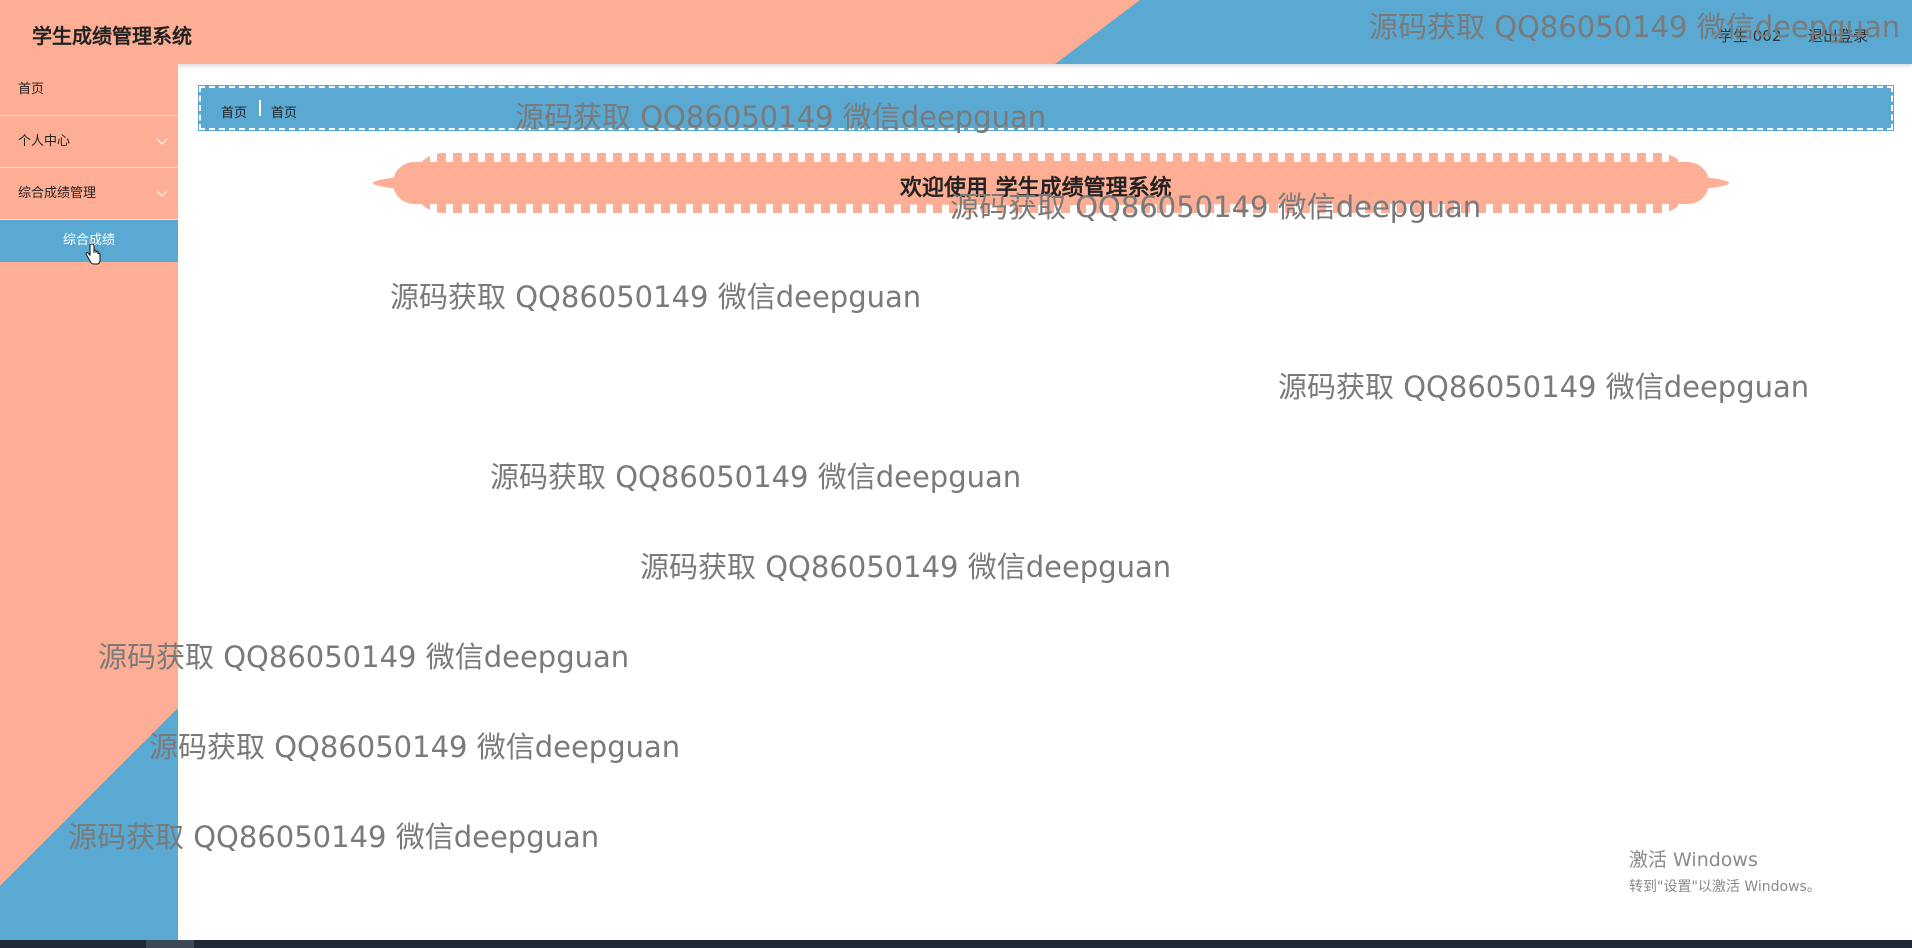  Describe the element at coordinates (1046, 108) in the screenshot. I see `breadcrumb: 首页 首页` at that location.